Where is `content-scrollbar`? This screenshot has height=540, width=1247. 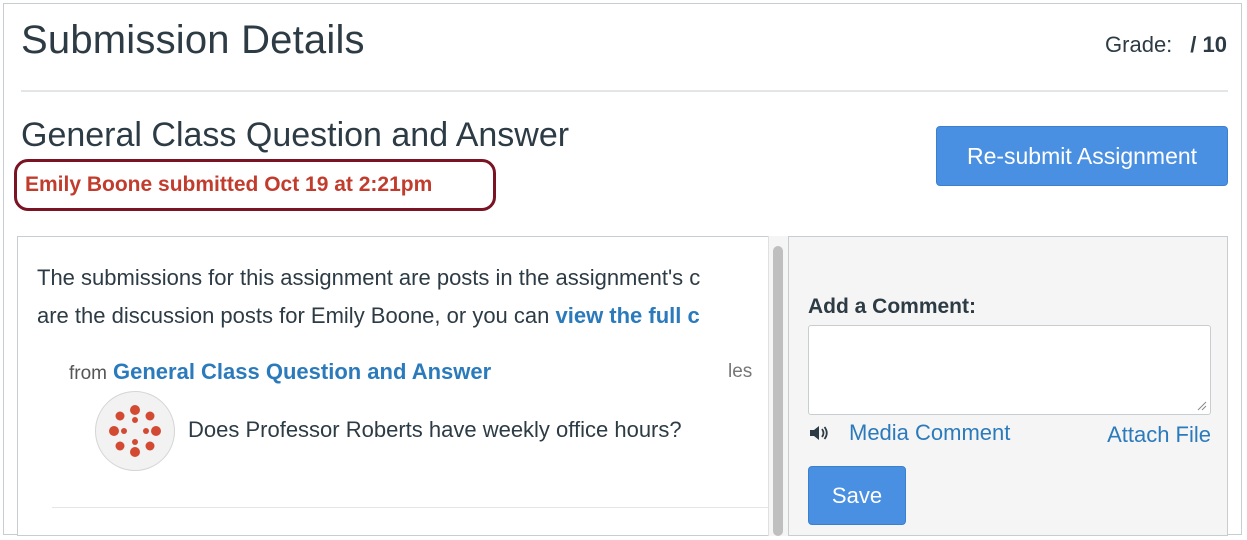
content-scrollbar is located at coordinates (778, 386).